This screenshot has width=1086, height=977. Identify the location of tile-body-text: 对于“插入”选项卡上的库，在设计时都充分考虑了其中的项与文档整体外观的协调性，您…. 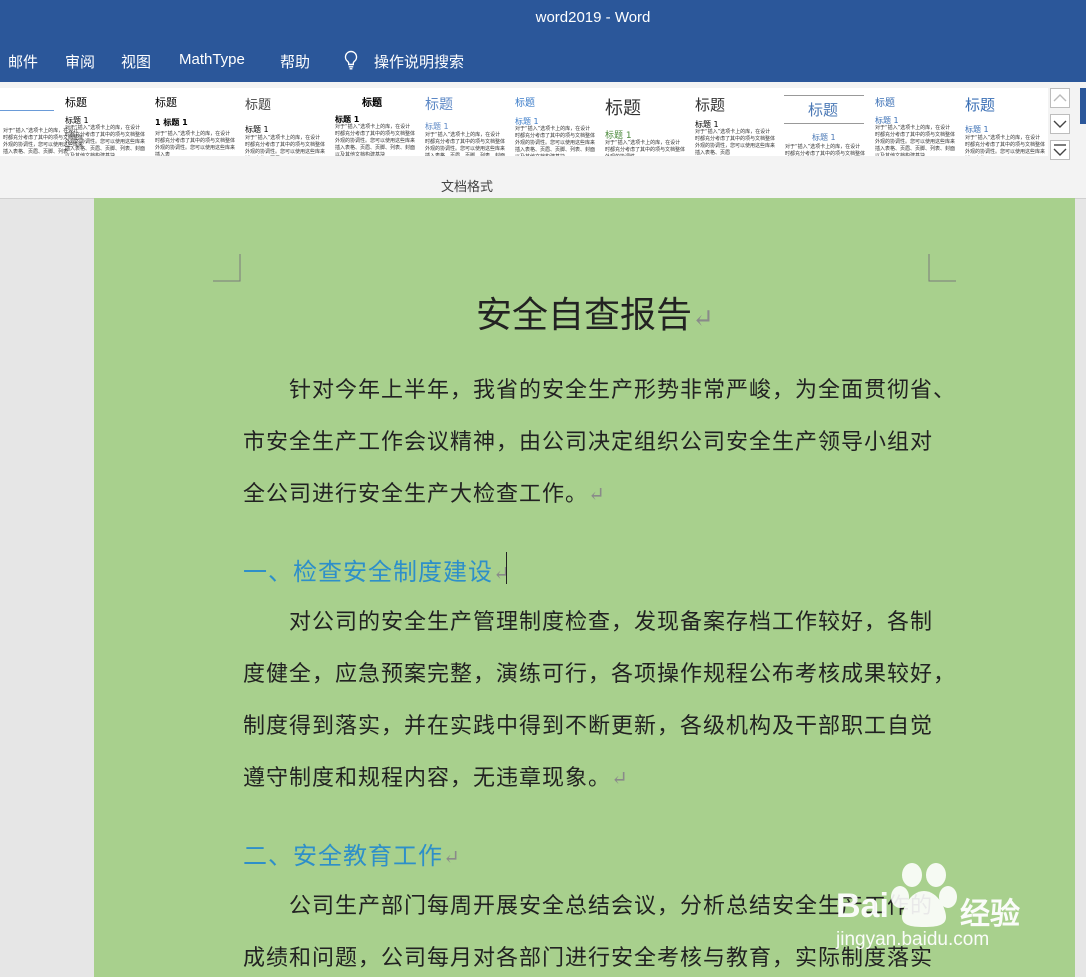
(735, 142).